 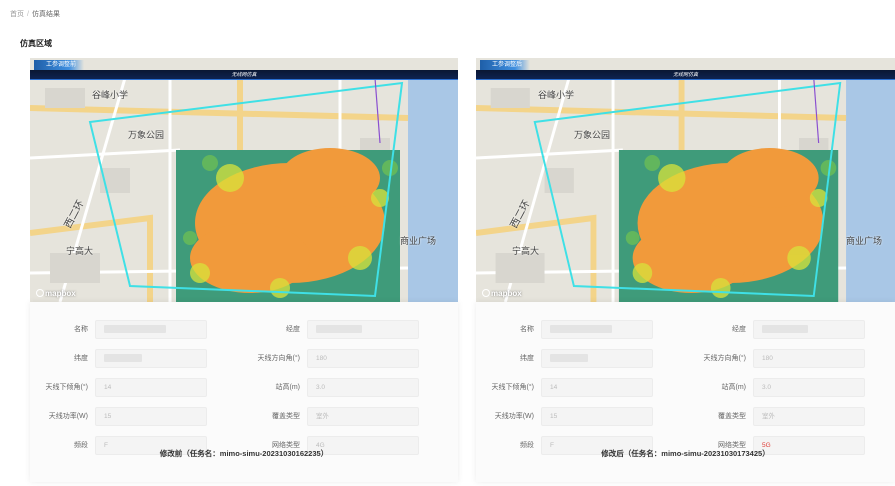 I want to click on breadcrumb-home: 首页, so click(x=17, y=14).